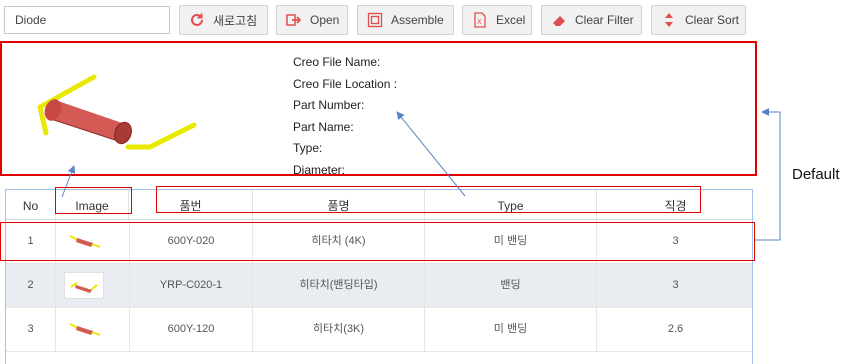  I want to click on cell-part-number: 600Y-020, so click(191, 241).